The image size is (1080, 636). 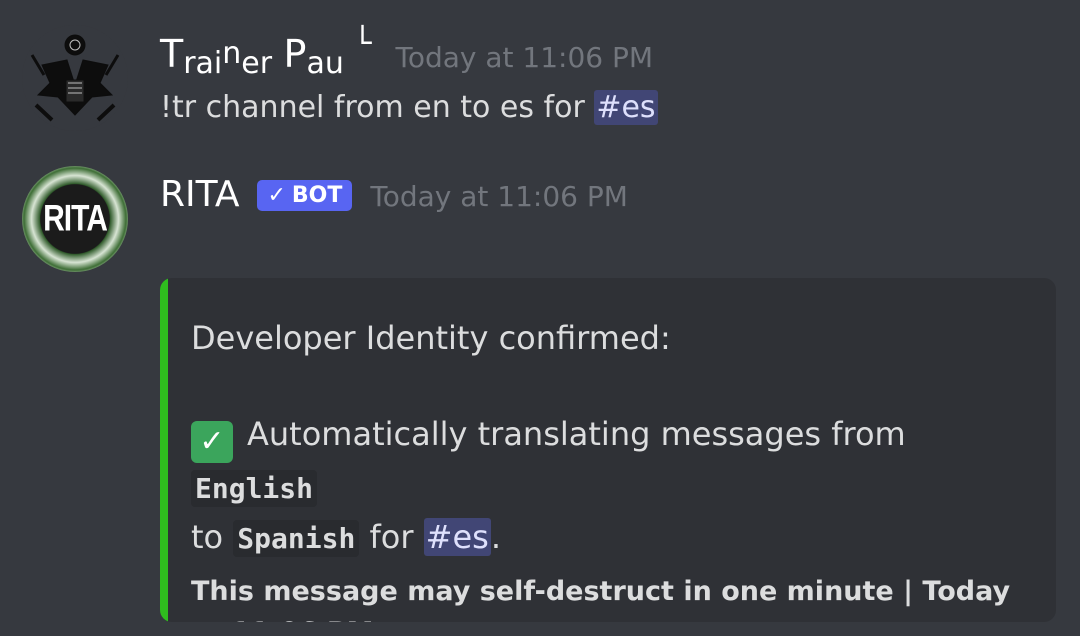 What do you see at coordinates (391, 537) in the screenshot?
I see `embed-text: for` at bounding box center [391, 537].